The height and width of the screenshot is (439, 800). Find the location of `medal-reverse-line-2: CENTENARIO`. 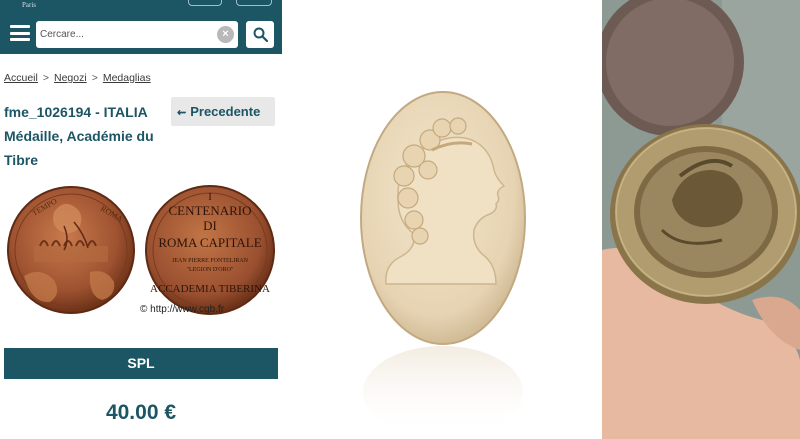

medal-reverse-line-2: CENTENARIO is located at coordinates (209, 210).